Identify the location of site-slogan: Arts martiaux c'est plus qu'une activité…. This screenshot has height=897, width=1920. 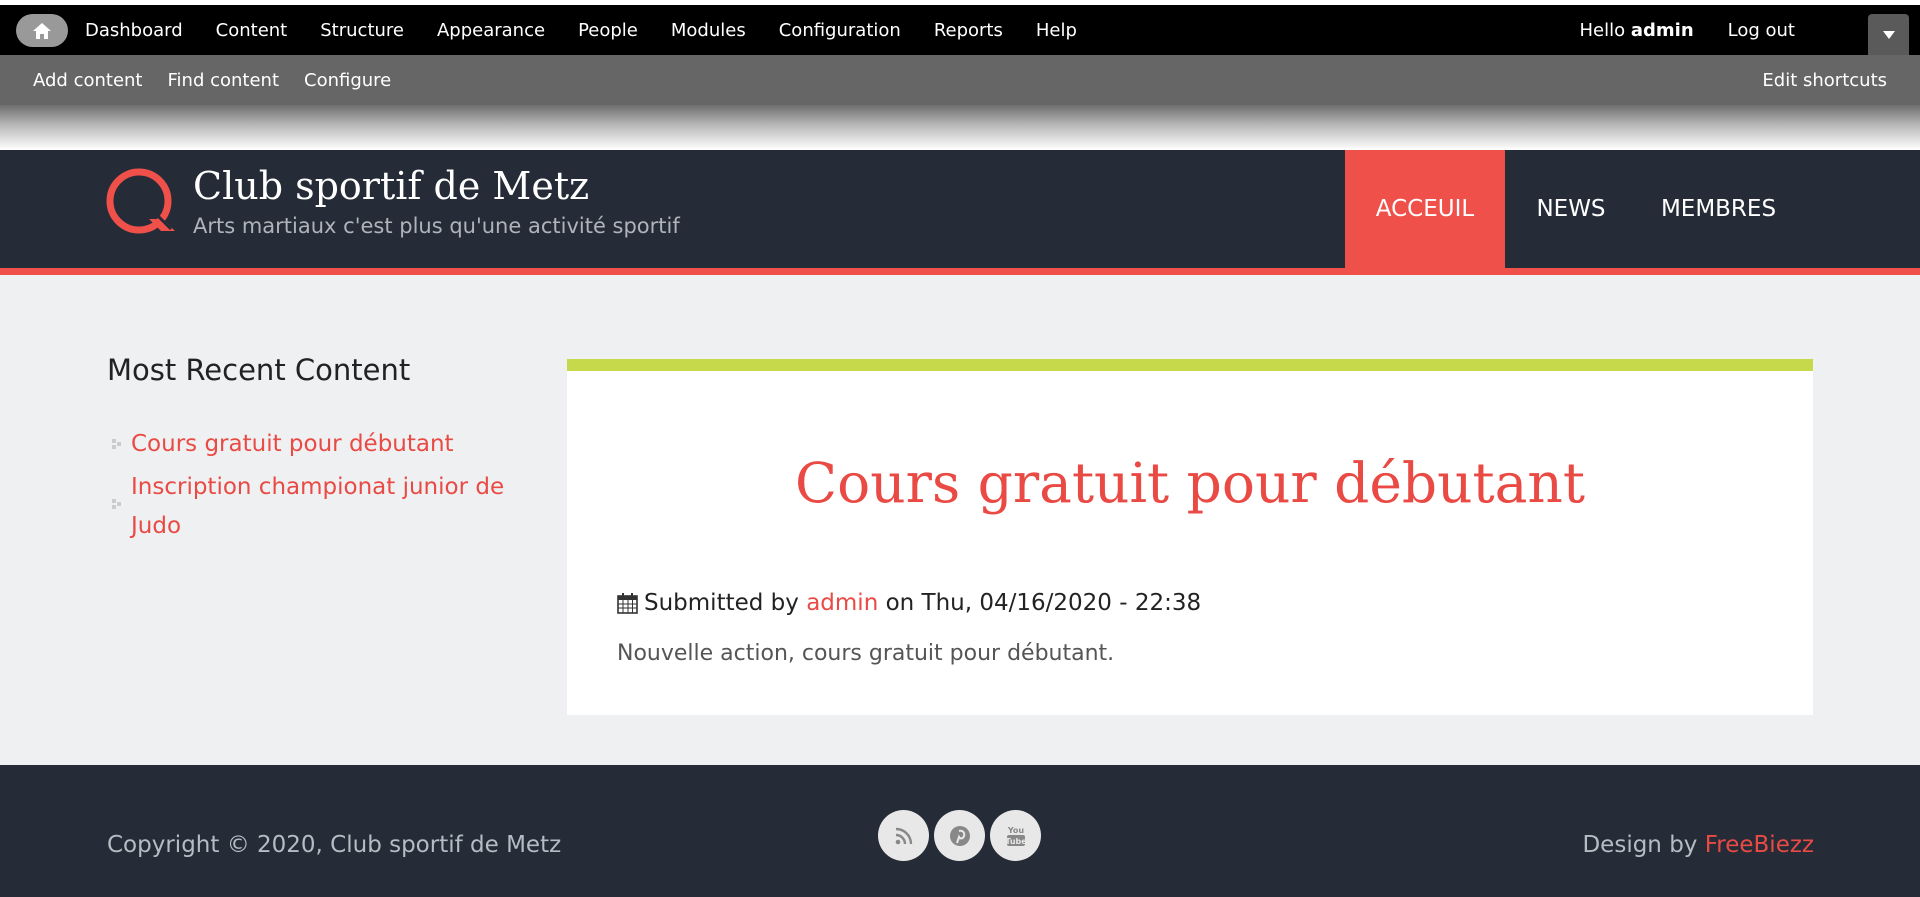
(436, 226).